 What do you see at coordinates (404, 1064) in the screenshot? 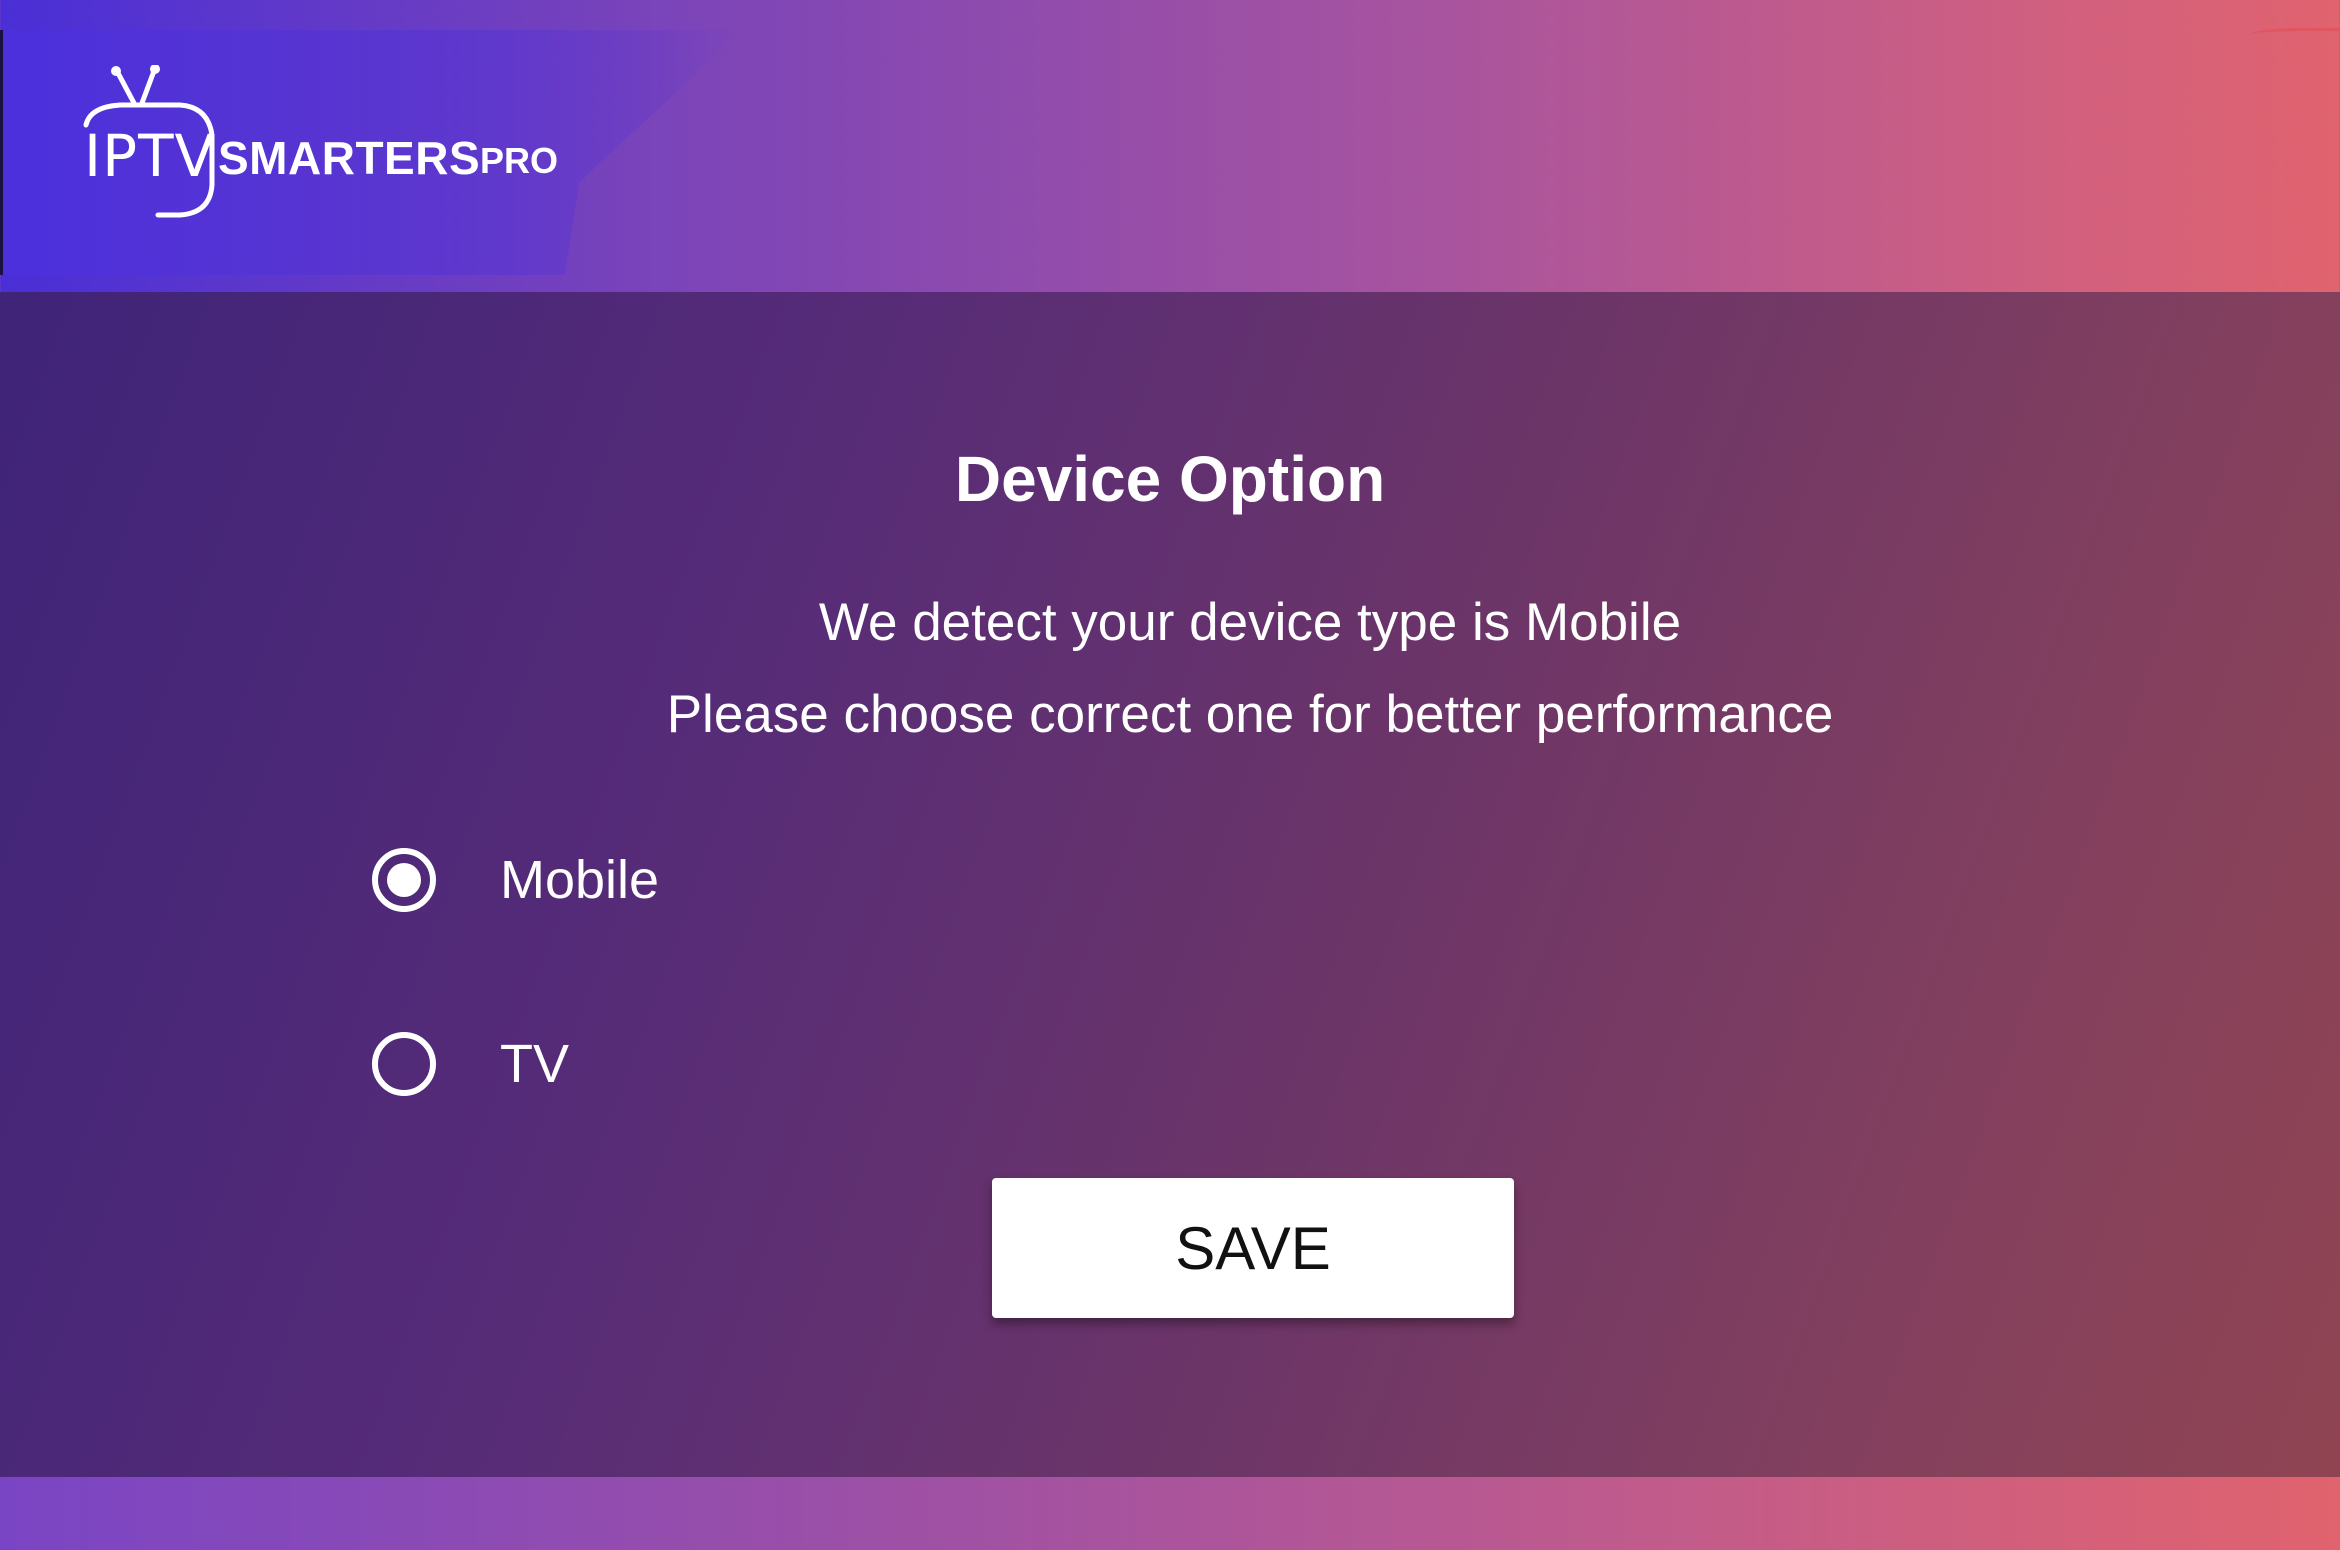
I see `radio-unselected-icon` at bounding box center [404, 1064].